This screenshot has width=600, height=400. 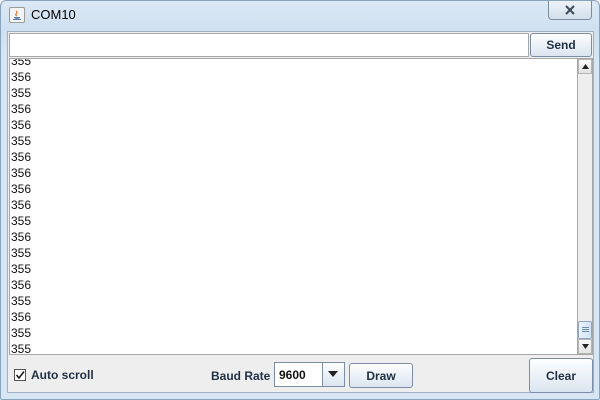 I want to click on send-input, so click(x=269, y=45).